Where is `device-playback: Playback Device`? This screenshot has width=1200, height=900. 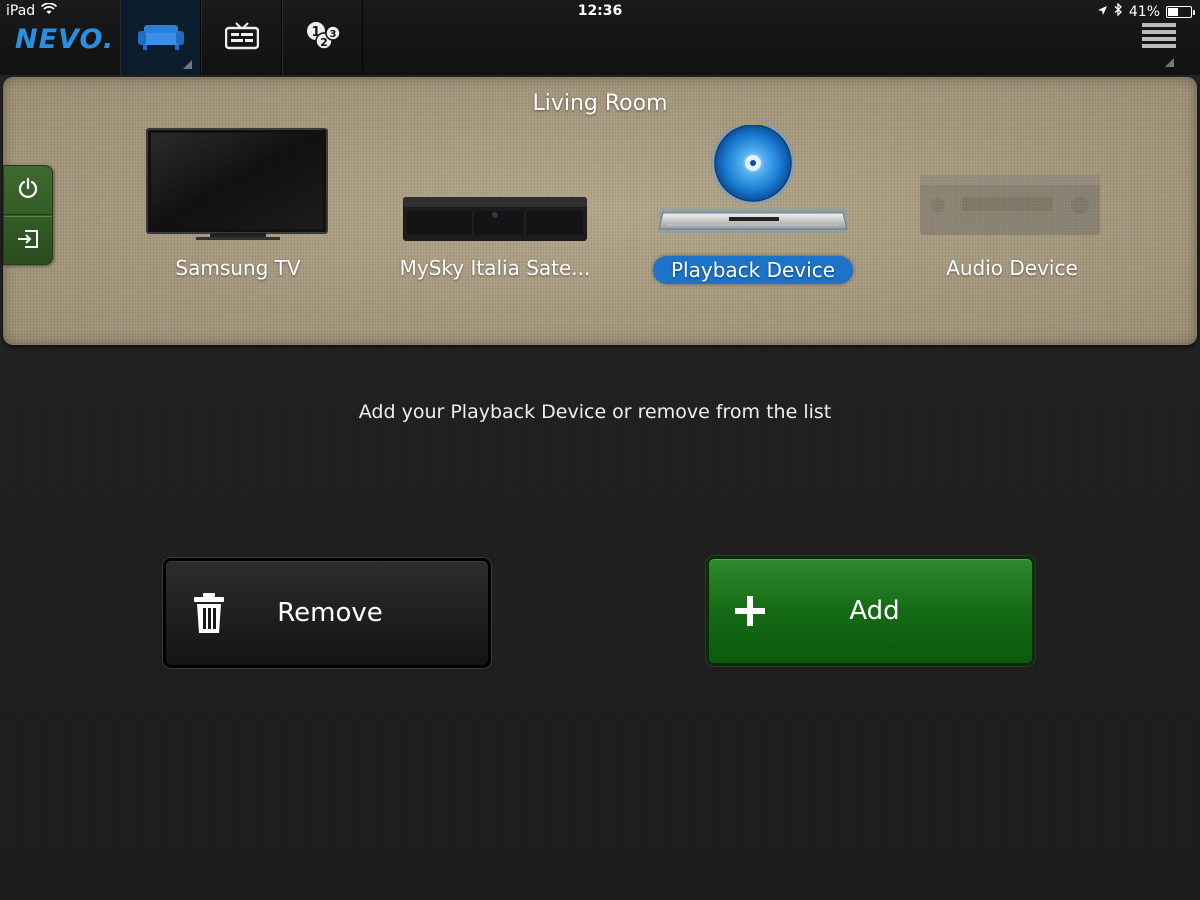 device-playback: Playback Device is located at coordinates (753, 208).